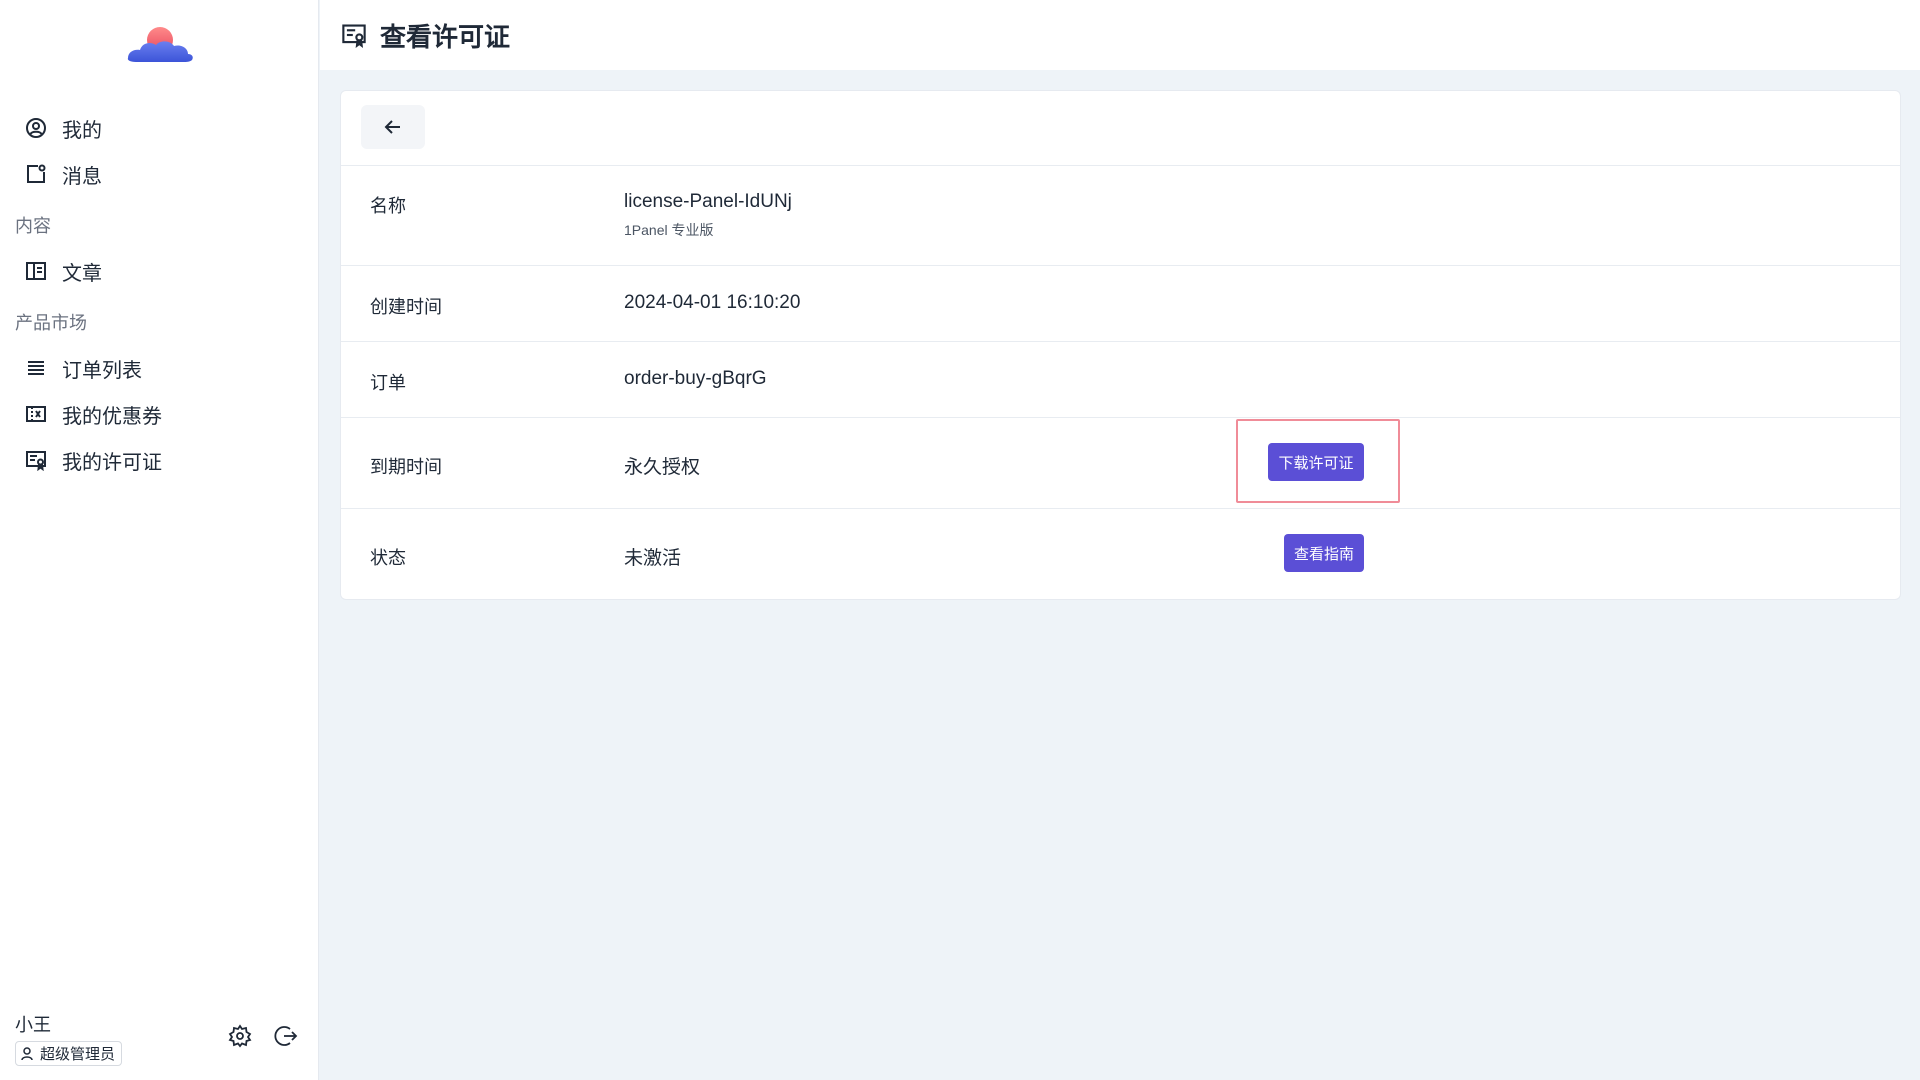  Describe the element at coordinates (1120, 463) in the screenshot. I see `row-expire: 到期时间 永久授权 下载许可证` at that location.